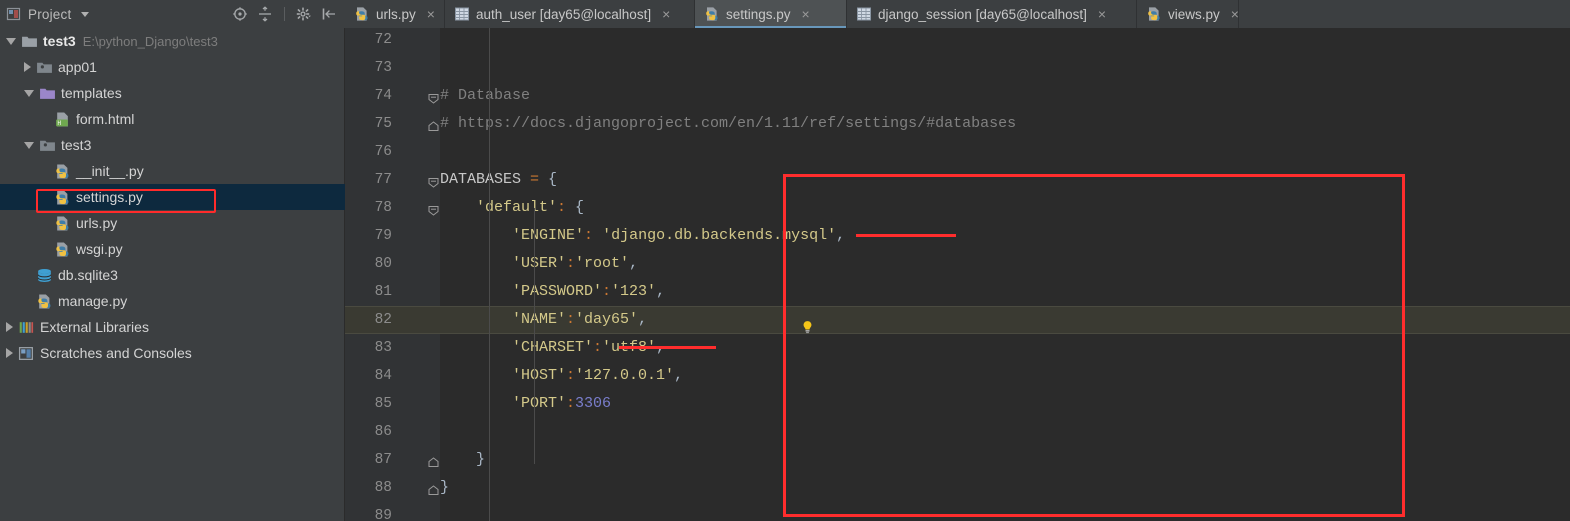 The image size is (1570, 521). I want to click on tree-item-manage-py: manage.py, so click(172, 301).